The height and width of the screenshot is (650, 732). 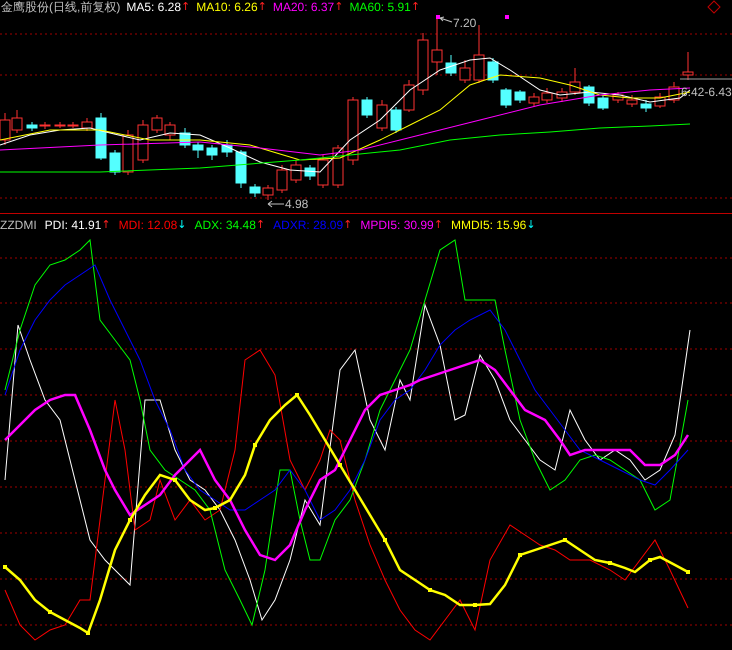 I want to click on high-price-label: 7.20, so click(x=464, y=23).